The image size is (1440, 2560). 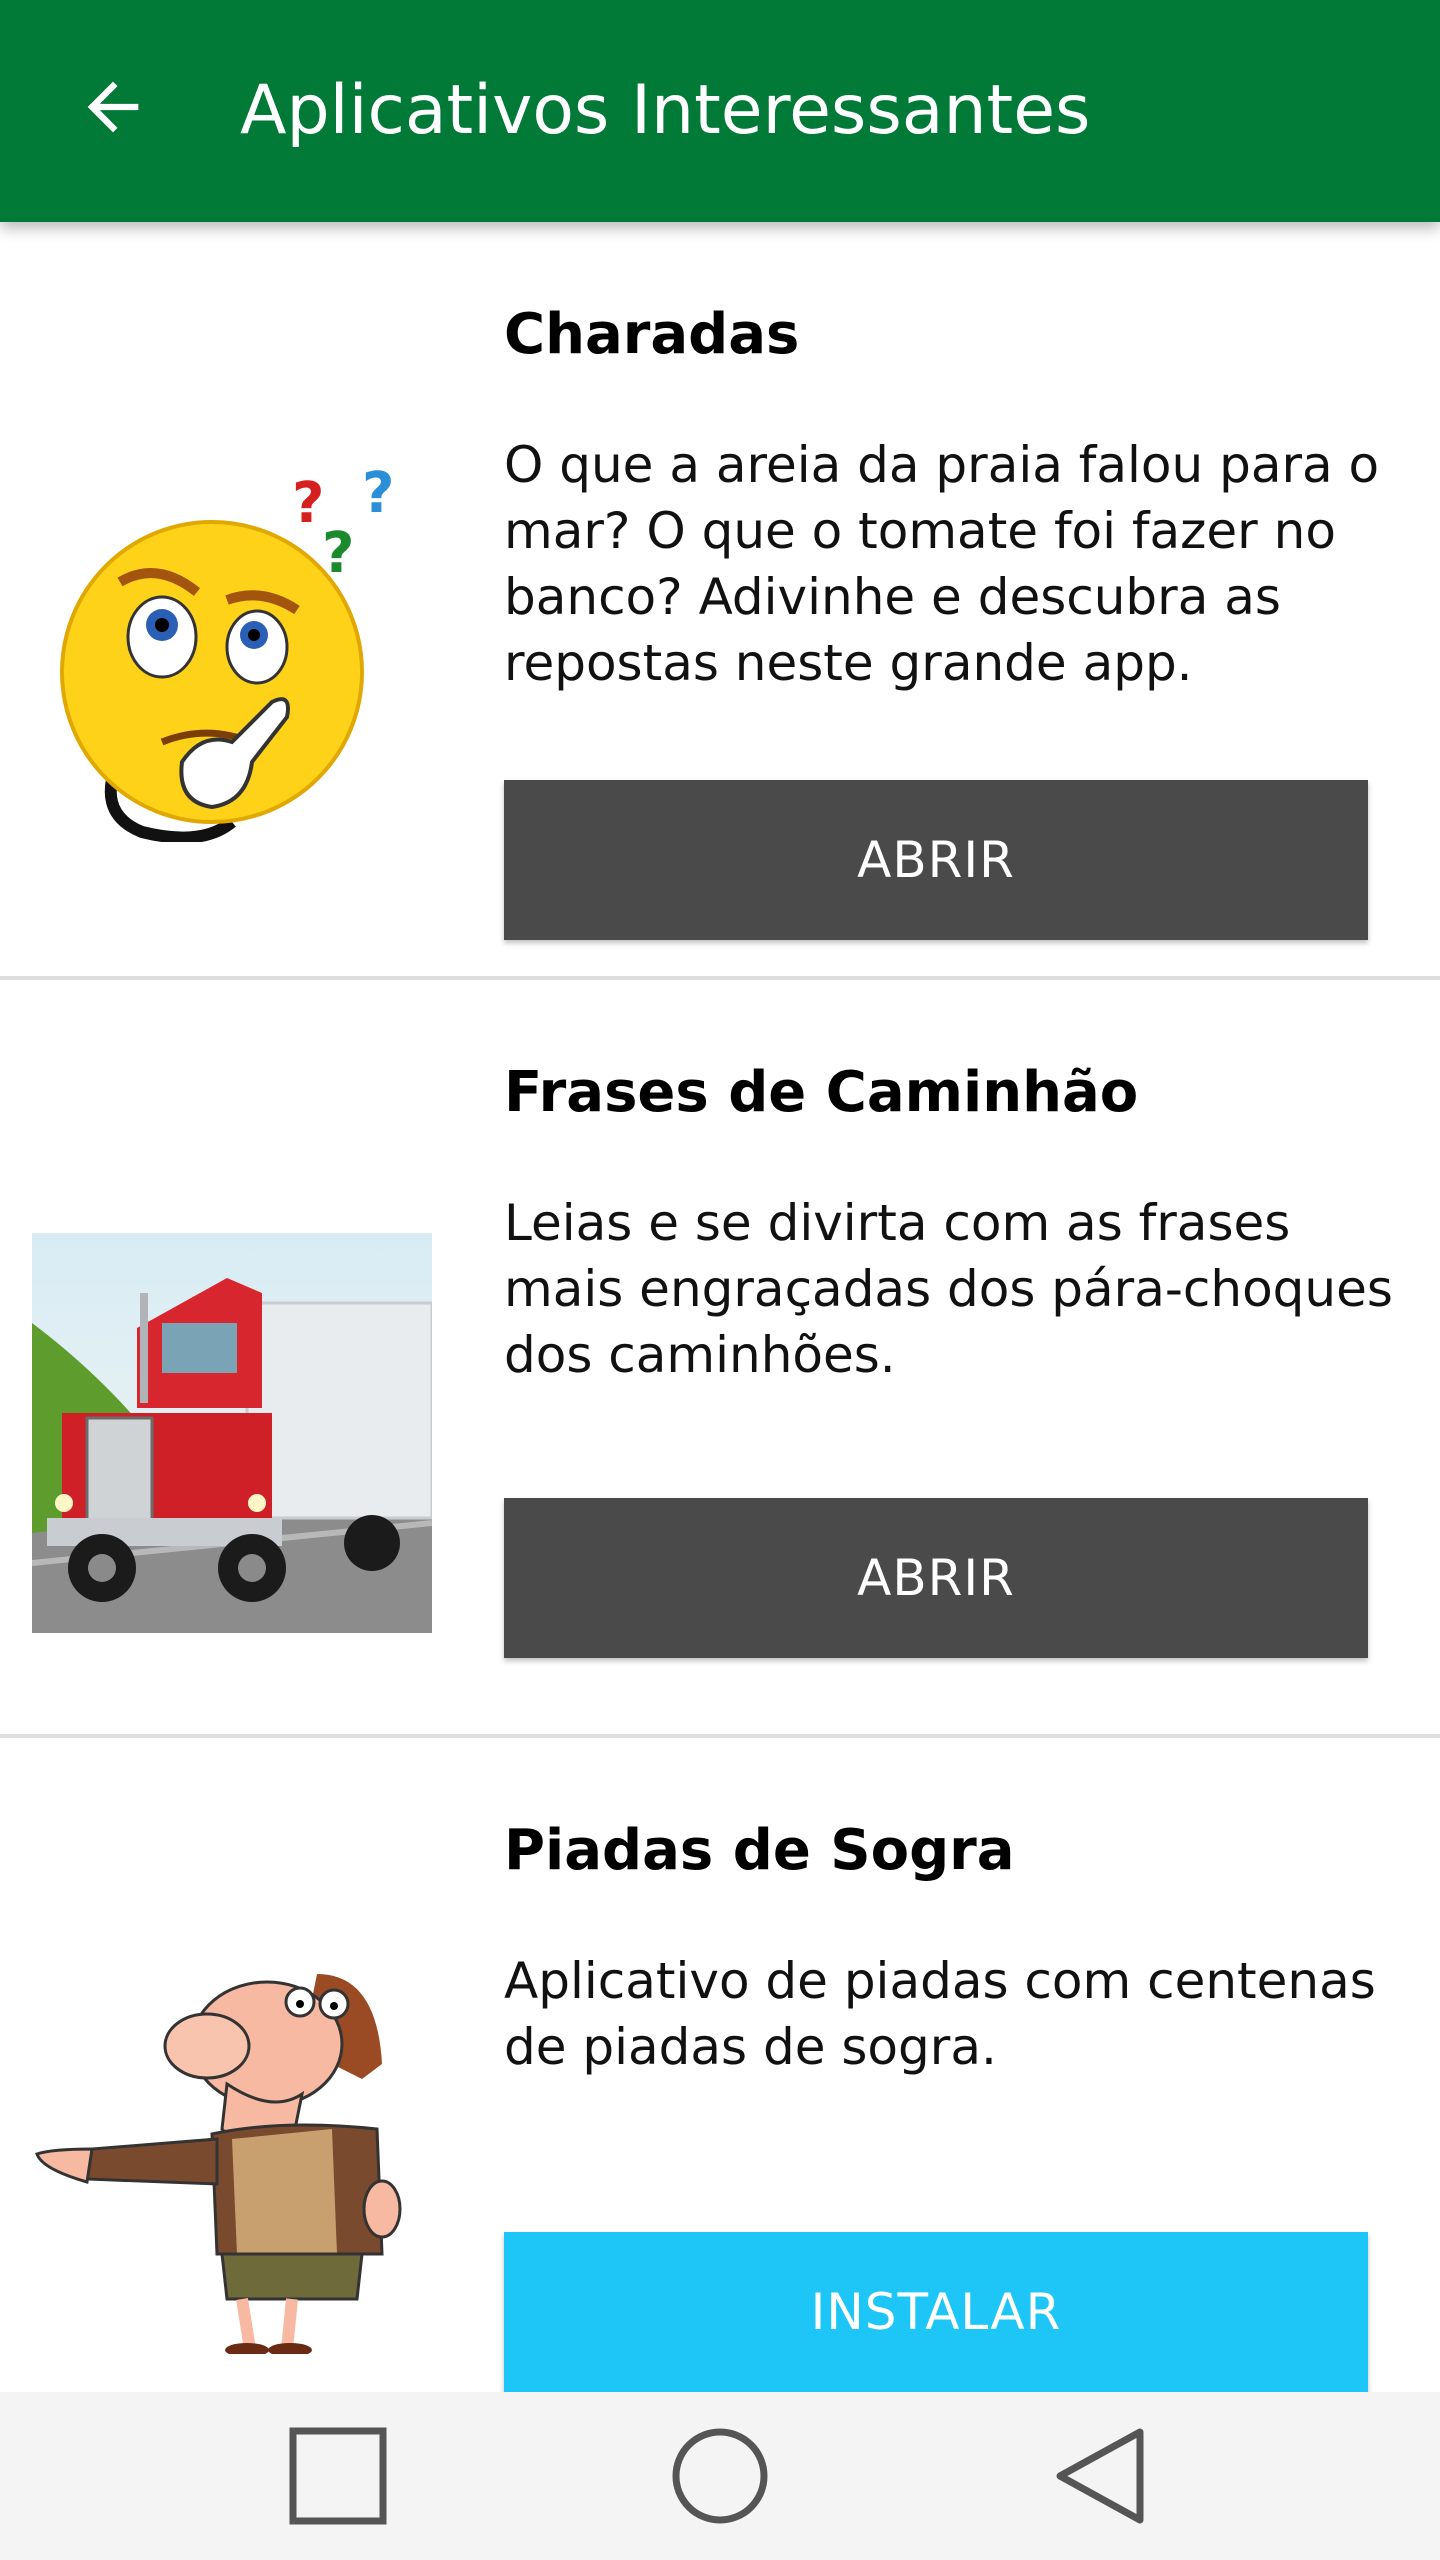 I want to click on back-icon, so click(x=1100, y=2476).